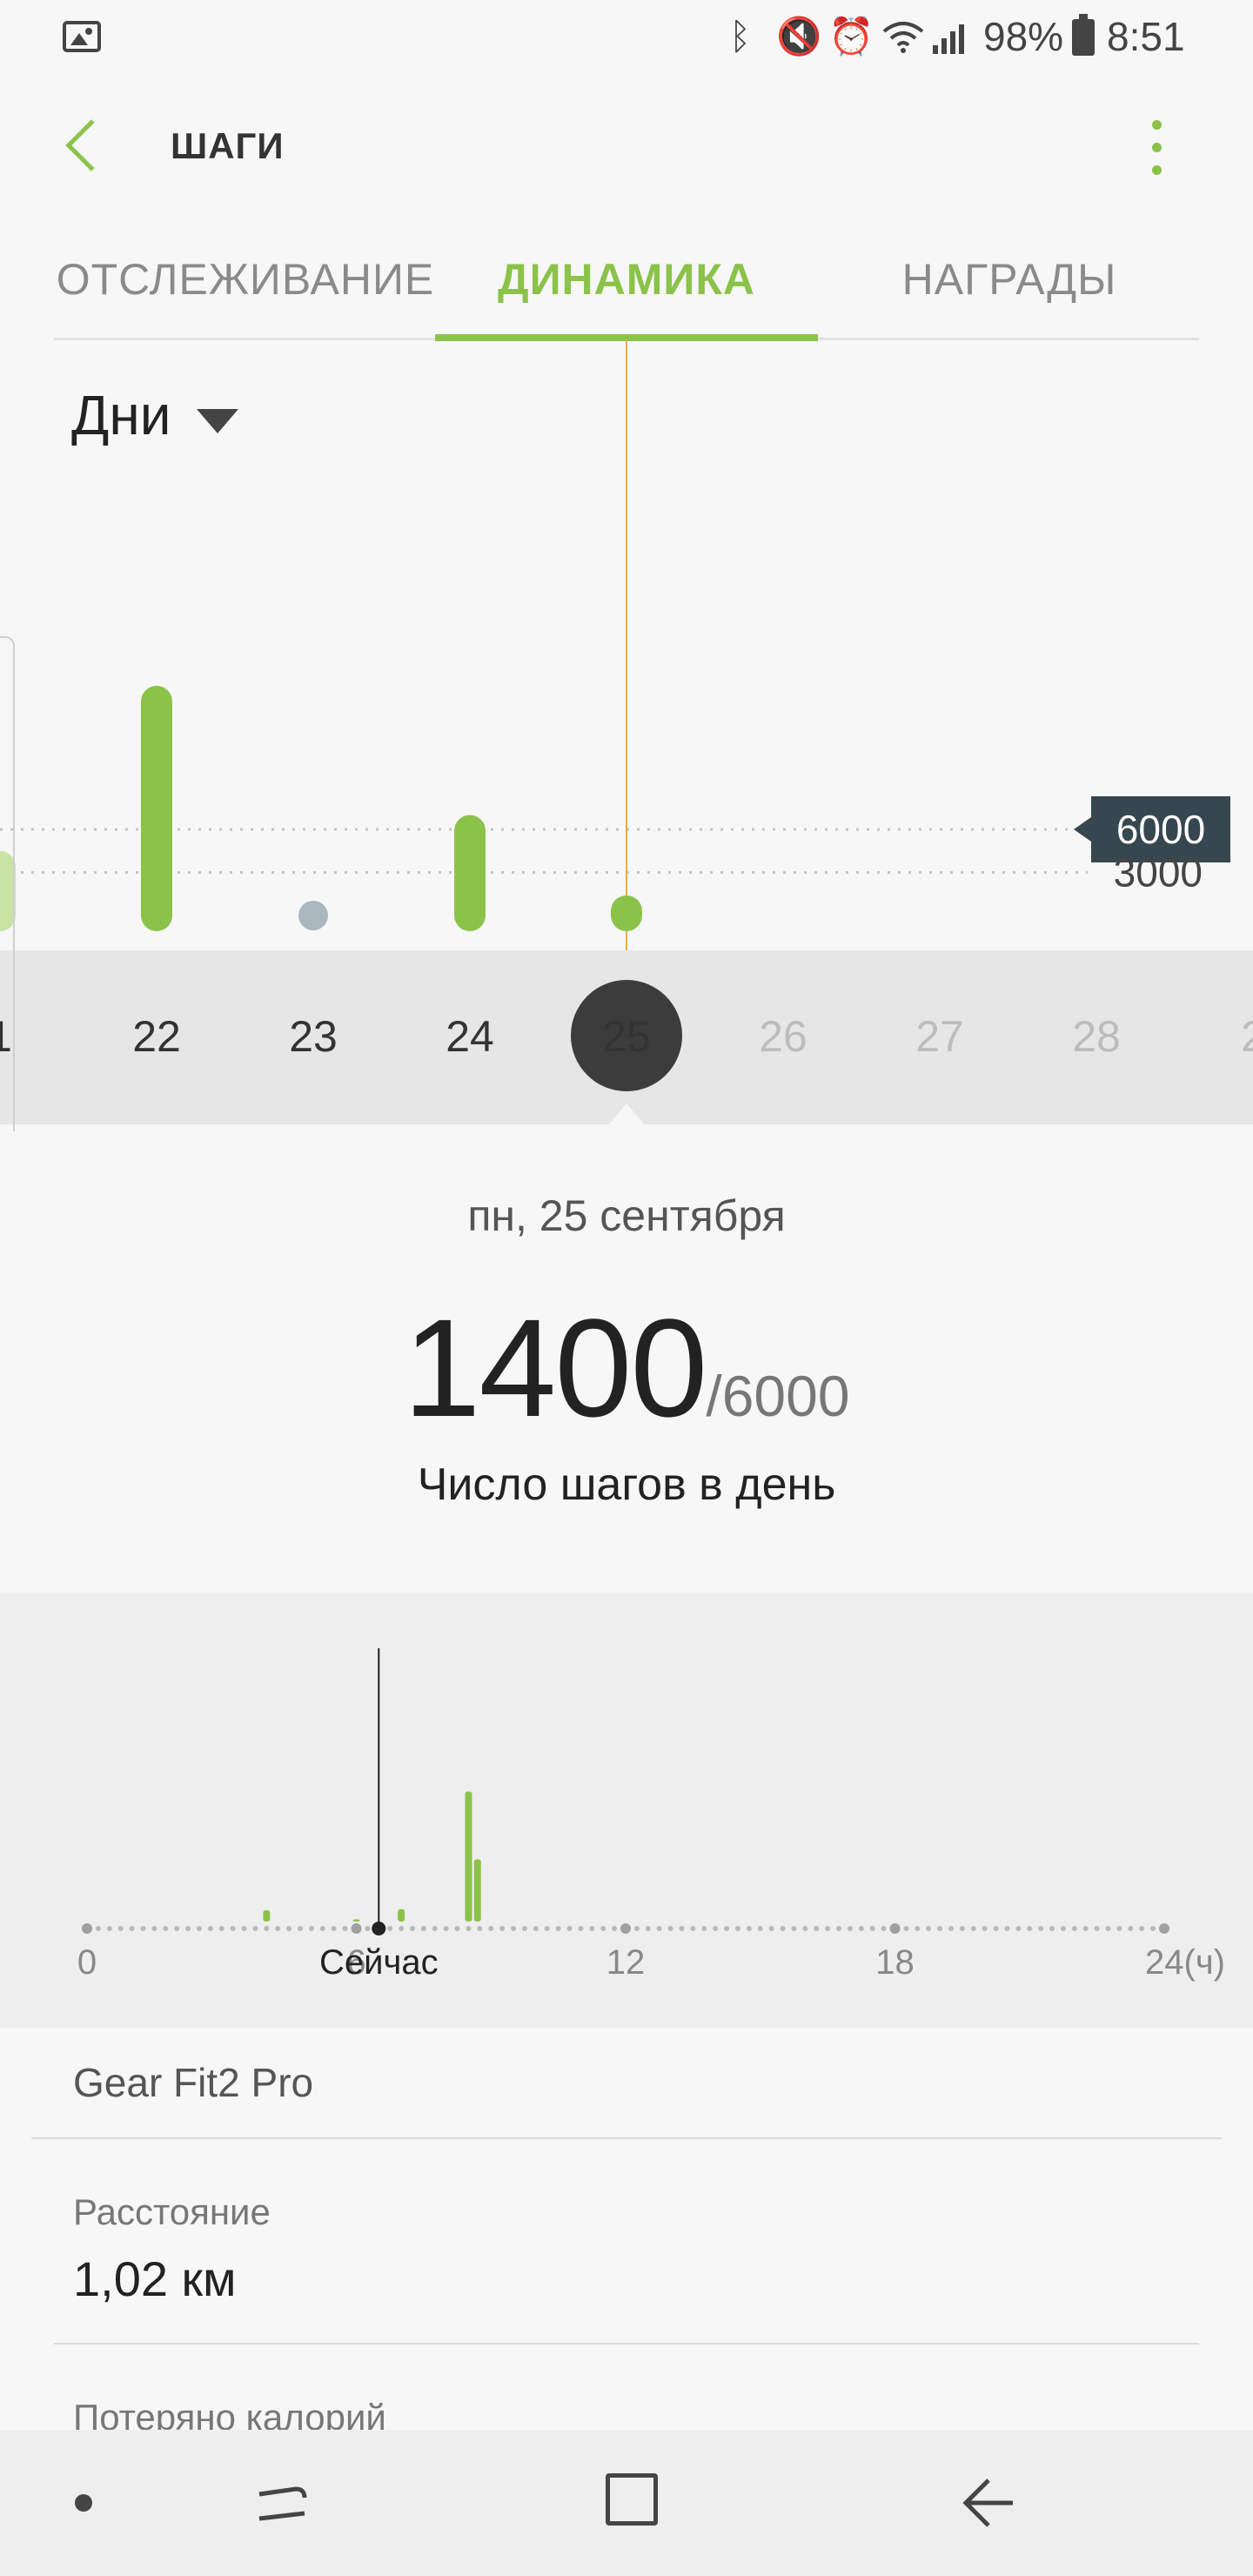 This screenshot has height=2576, width=1253. I want to click on steps-summary: 1400/6000, so click(626, 1368).